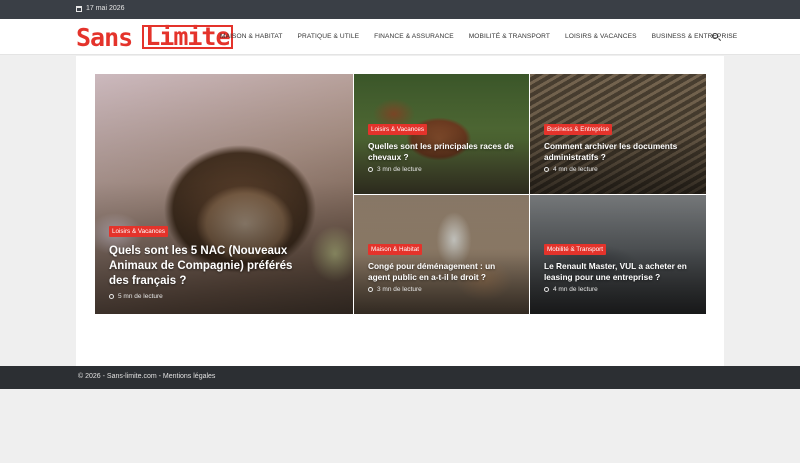  Describe the element at coordinates (509, 36) in the screenshot. I see `nav-item-mobilite-transport: MOBILITÉ & TRANSPORT` at that location.